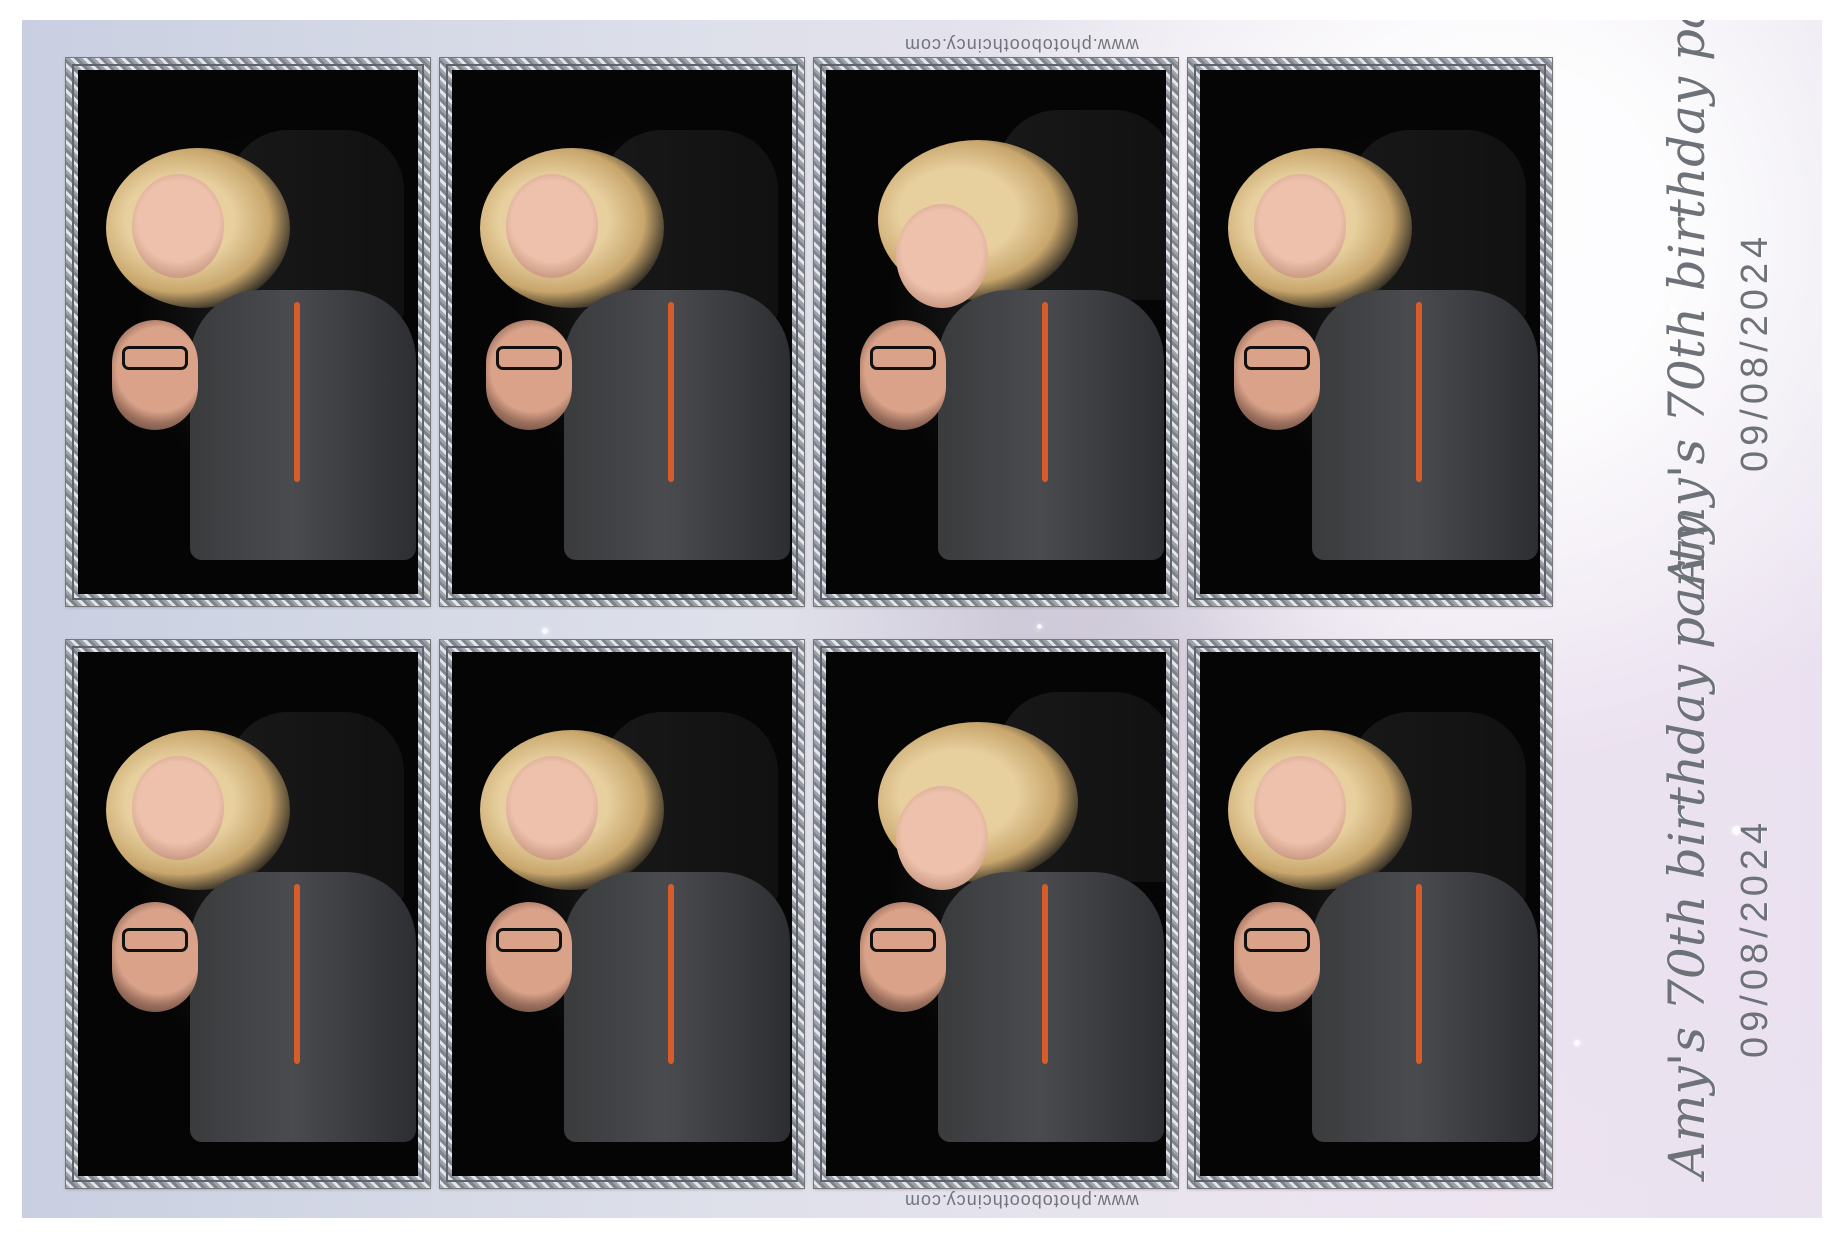 Image resolution: width=1844 pixels, height=1240 pixels. Describe the element at coordinates (1755, 351) in the screenshot. I see `event-date-top: 09/08/2024` at that location.